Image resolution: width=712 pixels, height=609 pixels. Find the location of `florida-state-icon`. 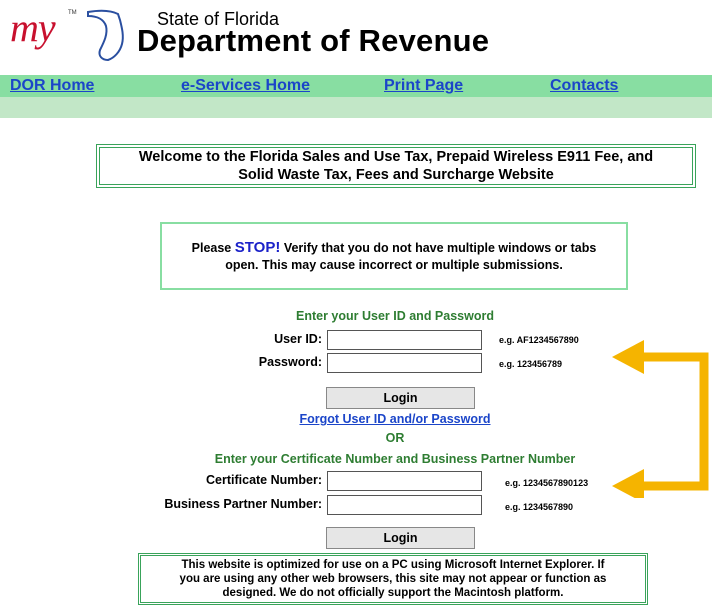

florida-state-icon is located at coordinates (105, 35).